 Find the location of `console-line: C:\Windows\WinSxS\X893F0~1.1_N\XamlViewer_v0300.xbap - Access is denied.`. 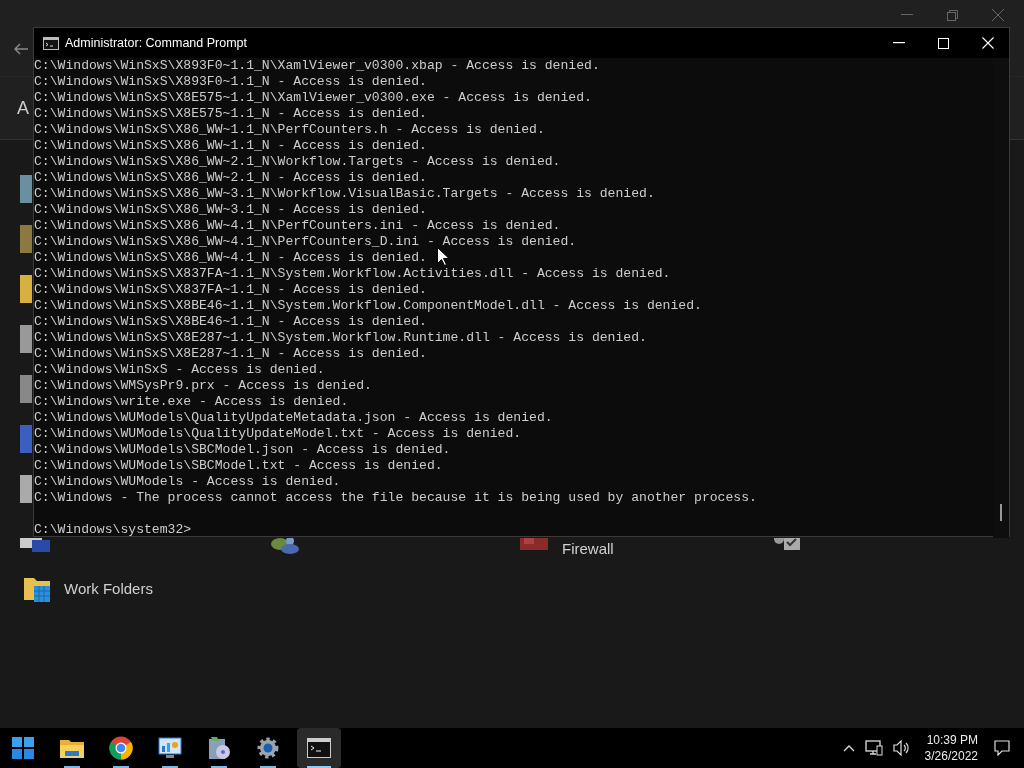

console-line: C:\Windows\WinSxS\X893F0~1.1_N\XamlViewer_v0300.xbap - Access is denied. is located at coordinates (317, 66).